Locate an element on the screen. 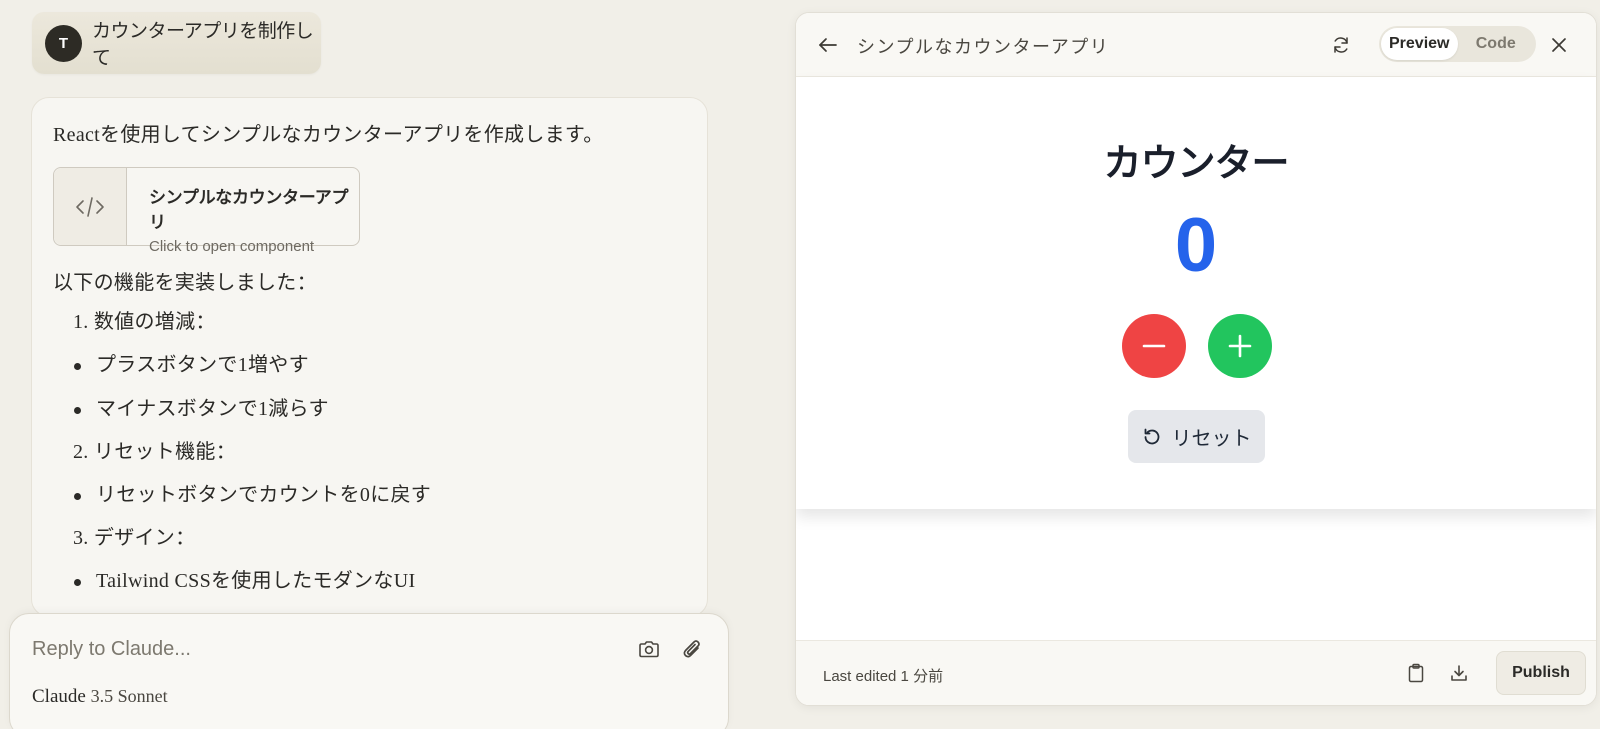 This screenshot has height=729, width=1600. publish-button: Publish is located at coordinates (1541, 673).